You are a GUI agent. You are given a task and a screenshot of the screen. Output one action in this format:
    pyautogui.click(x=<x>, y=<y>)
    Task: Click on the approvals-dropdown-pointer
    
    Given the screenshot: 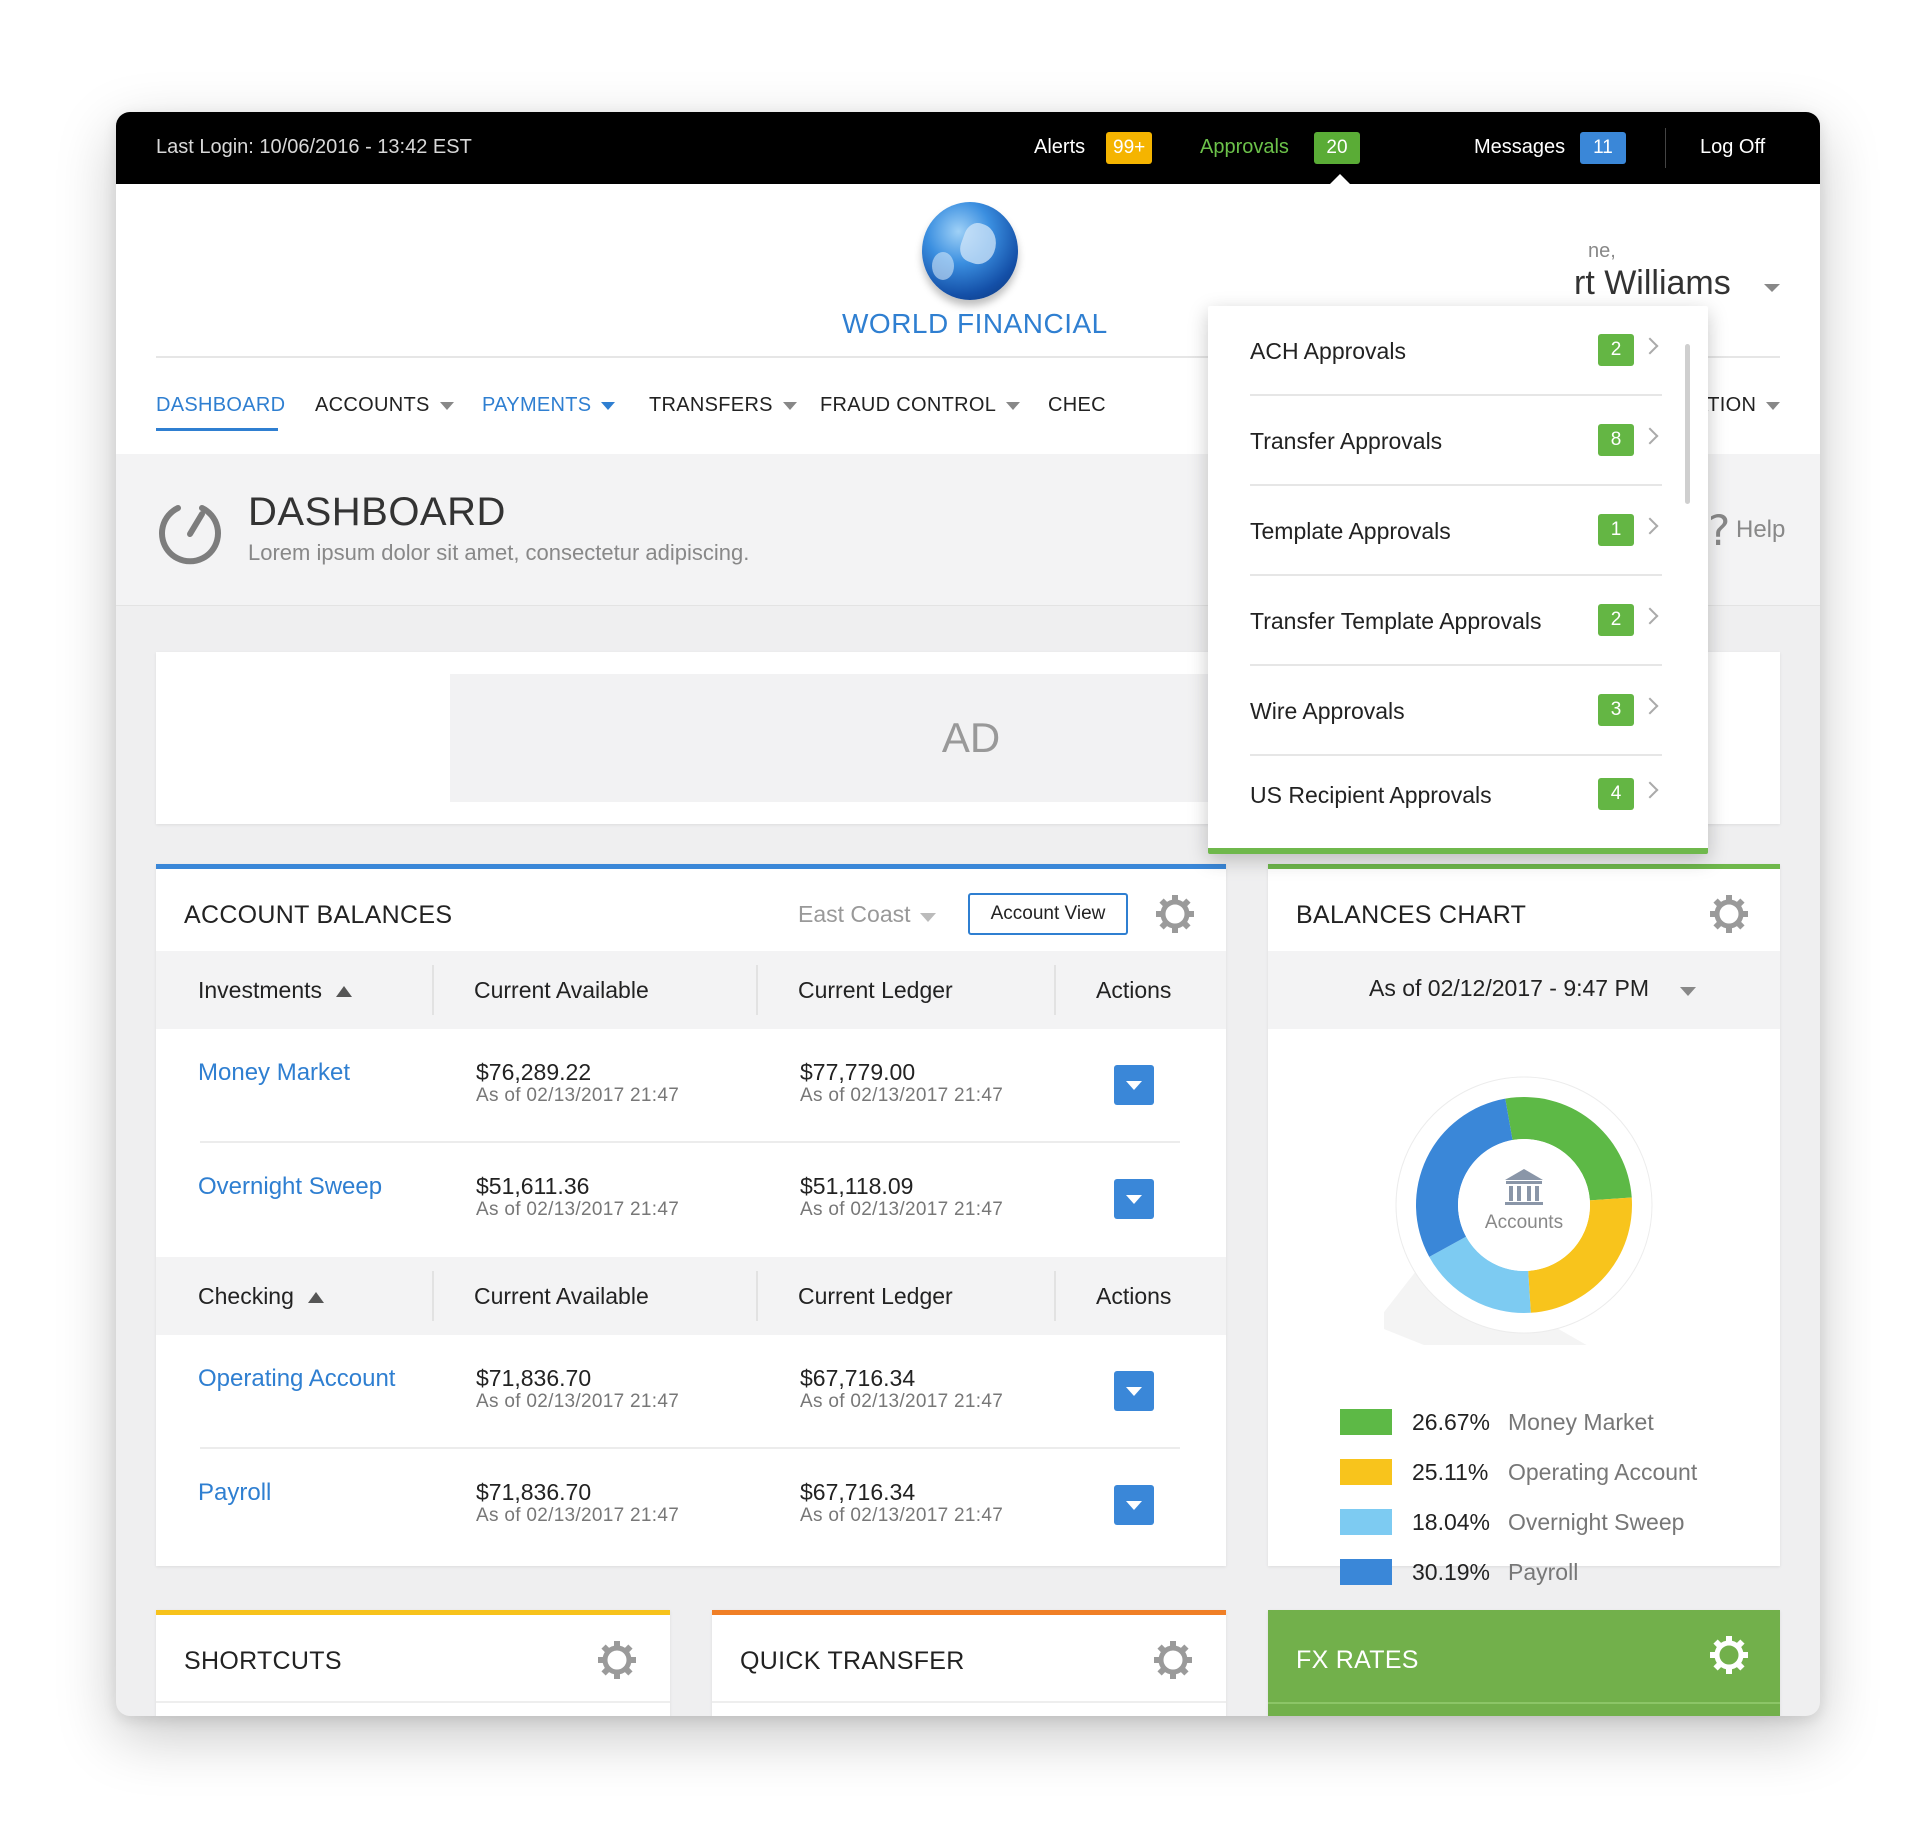 What is the action you would take?
    pyautogui.click(x=1340, y=180)
    